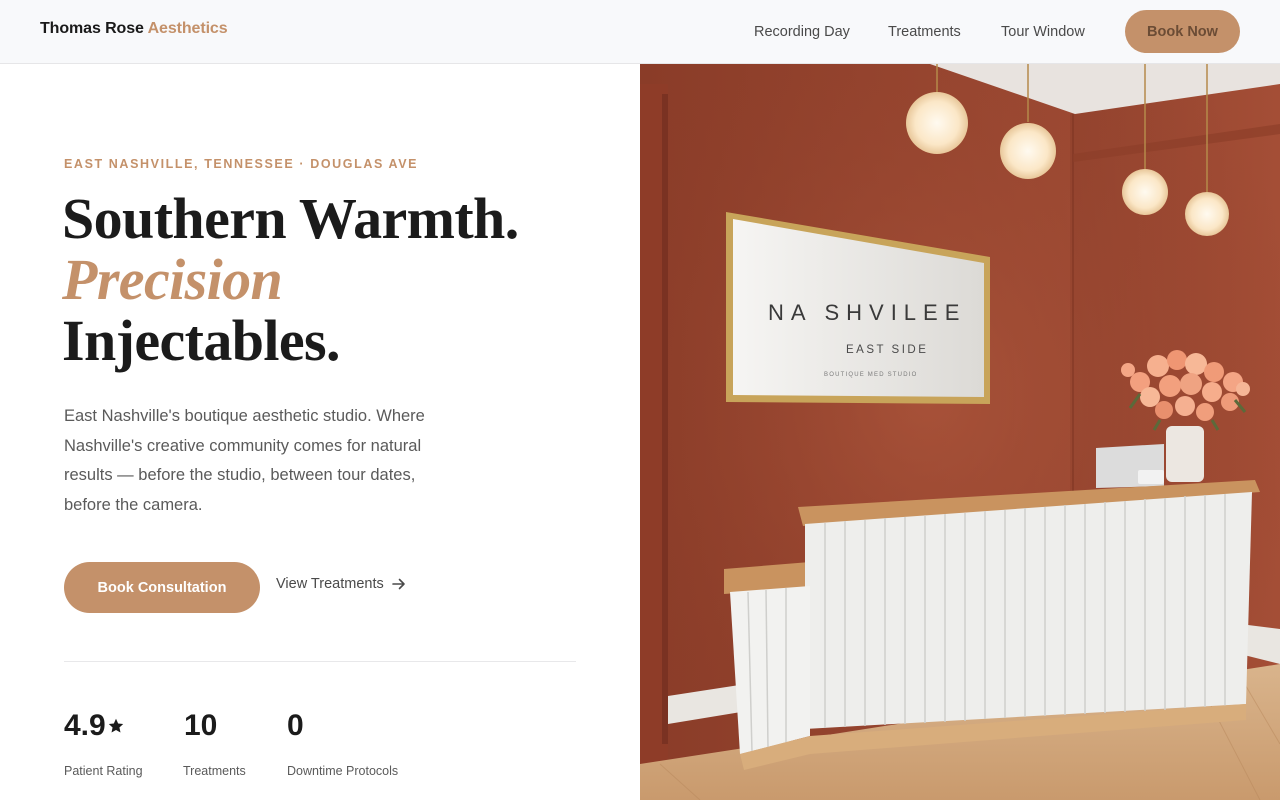 The width and height of the screenshot is (1280, 800). Describe the element at coordinates (1043, 32) in the screenshot. I see `nav-link-tour-window: Tour Window` at that location.